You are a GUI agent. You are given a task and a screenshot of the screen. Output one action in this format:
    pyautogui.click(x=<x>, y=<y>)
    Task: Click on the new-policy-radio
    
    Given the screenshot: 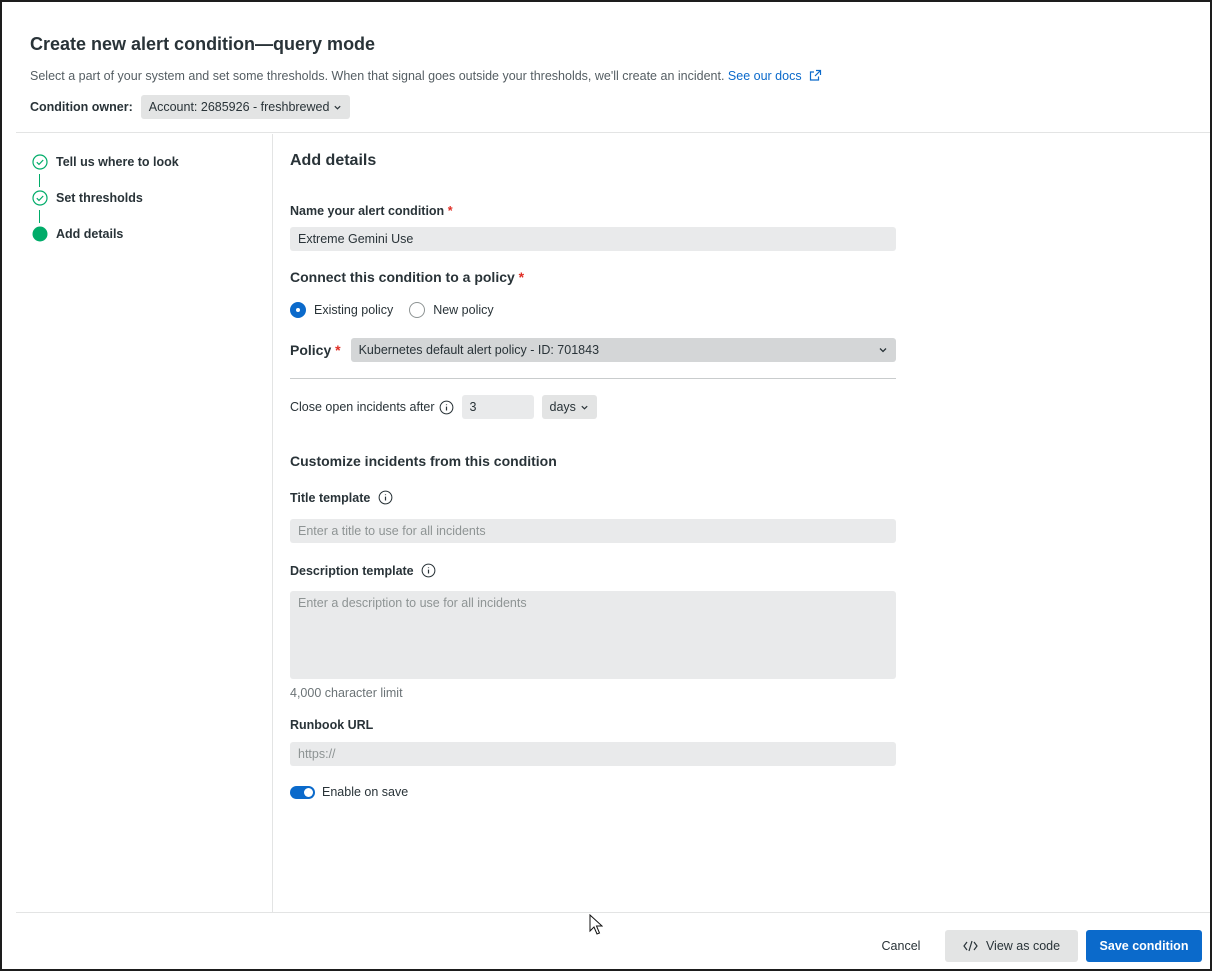 What is the action you would take?
    pyautogui.click(x=417, y=310)
    